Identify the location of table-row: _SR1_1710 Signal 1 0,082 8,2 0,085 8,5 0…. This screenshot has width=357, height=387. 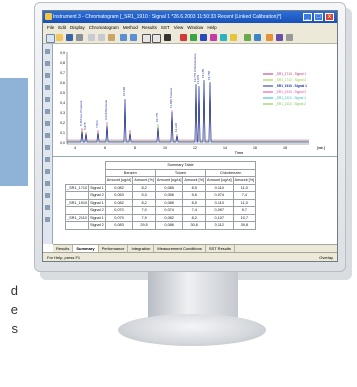
(160, 187).